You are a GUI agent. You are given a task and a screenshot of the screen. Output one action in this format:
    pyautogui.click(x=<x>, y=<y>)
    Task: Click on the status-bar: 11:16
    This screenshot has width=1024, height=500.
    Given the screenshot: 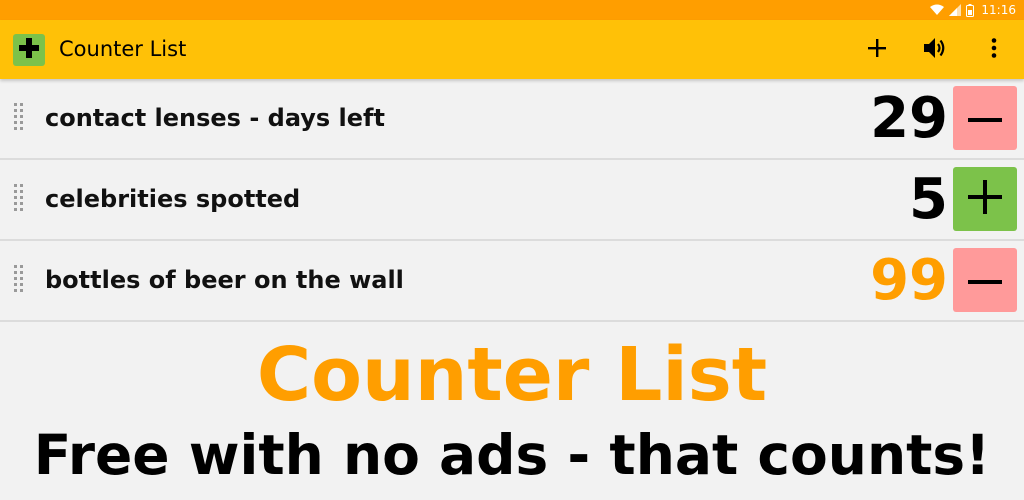 What is the action you would take?
    pyautogui.click(x=512, y=10)
    